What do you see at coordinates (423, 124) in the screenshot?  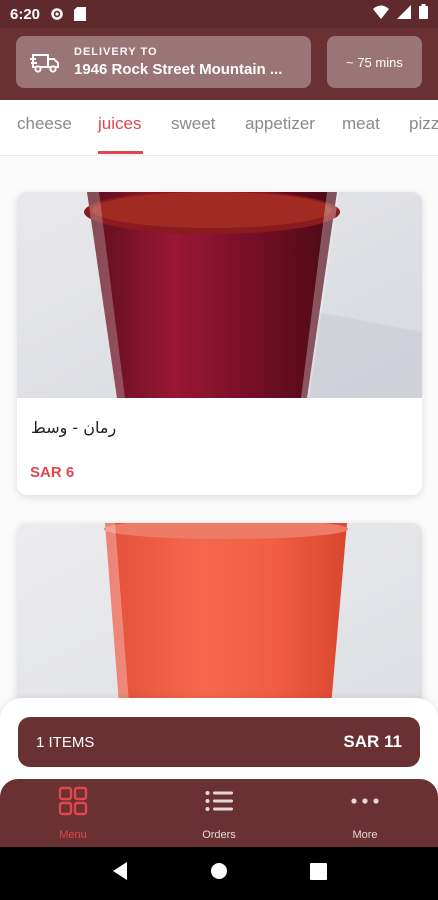 I see `tab-pizza: pizza` at bounding box center [423, 124].